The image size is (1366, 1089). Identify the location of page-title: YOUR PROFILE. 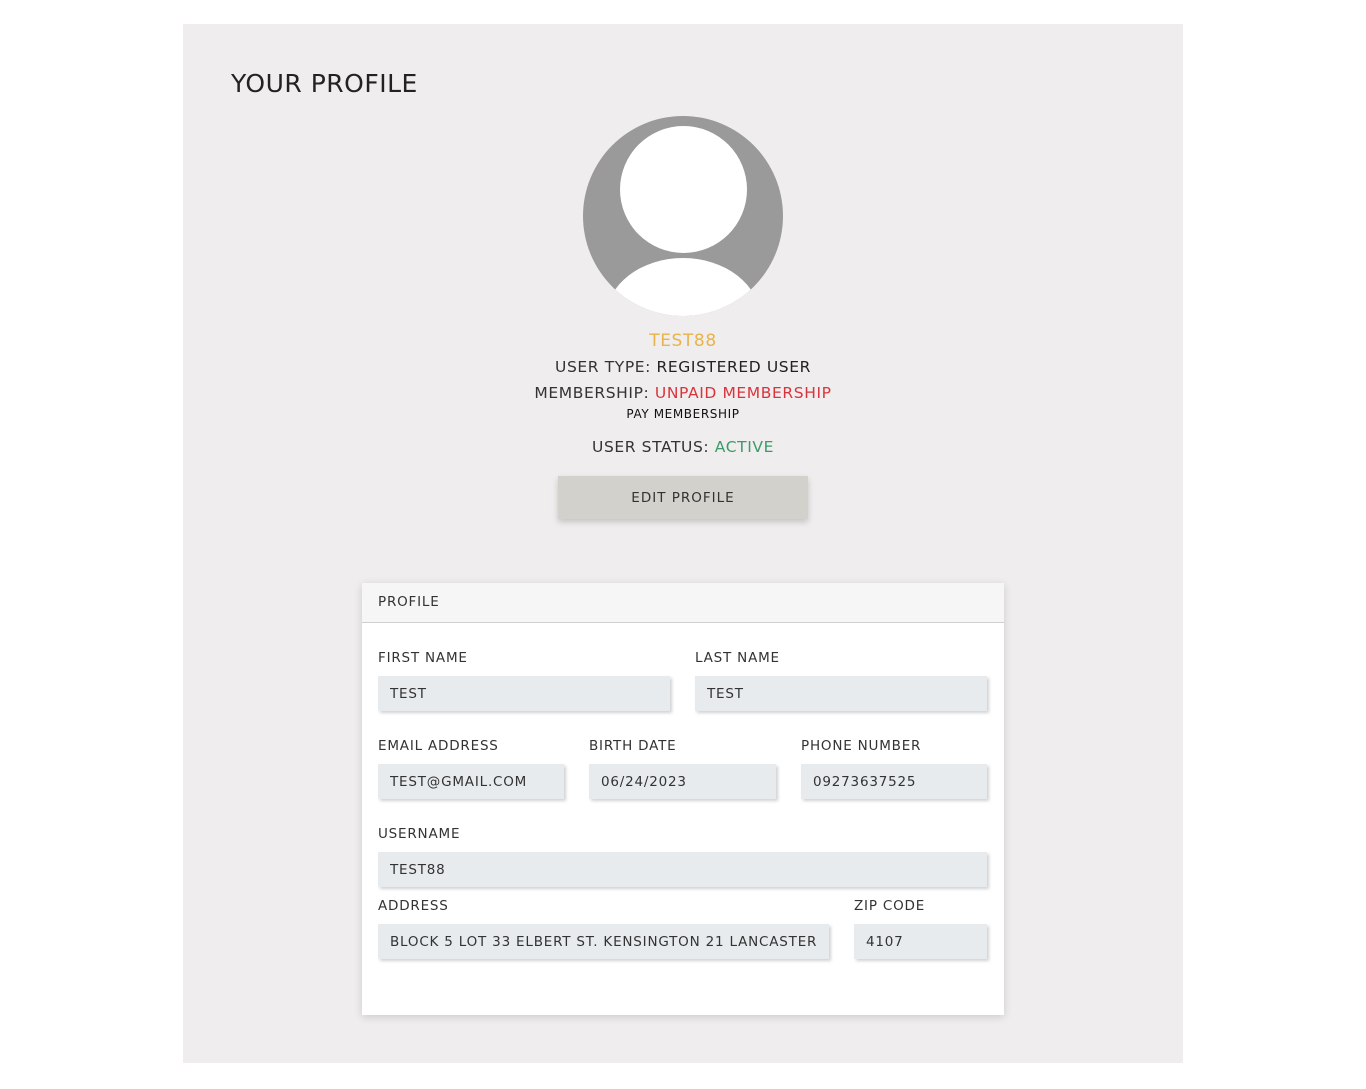
(324, 83).